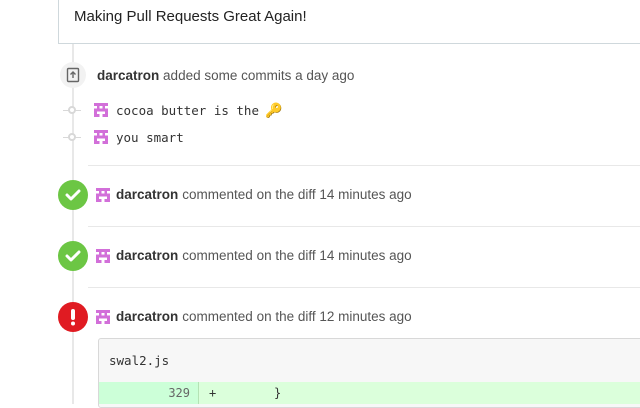 This screenshot has height=408, width=640. What do you see at coordinates (150, 137) in the screenshot?
I see `commit-message: you smart` at bounding box center [150, 137].